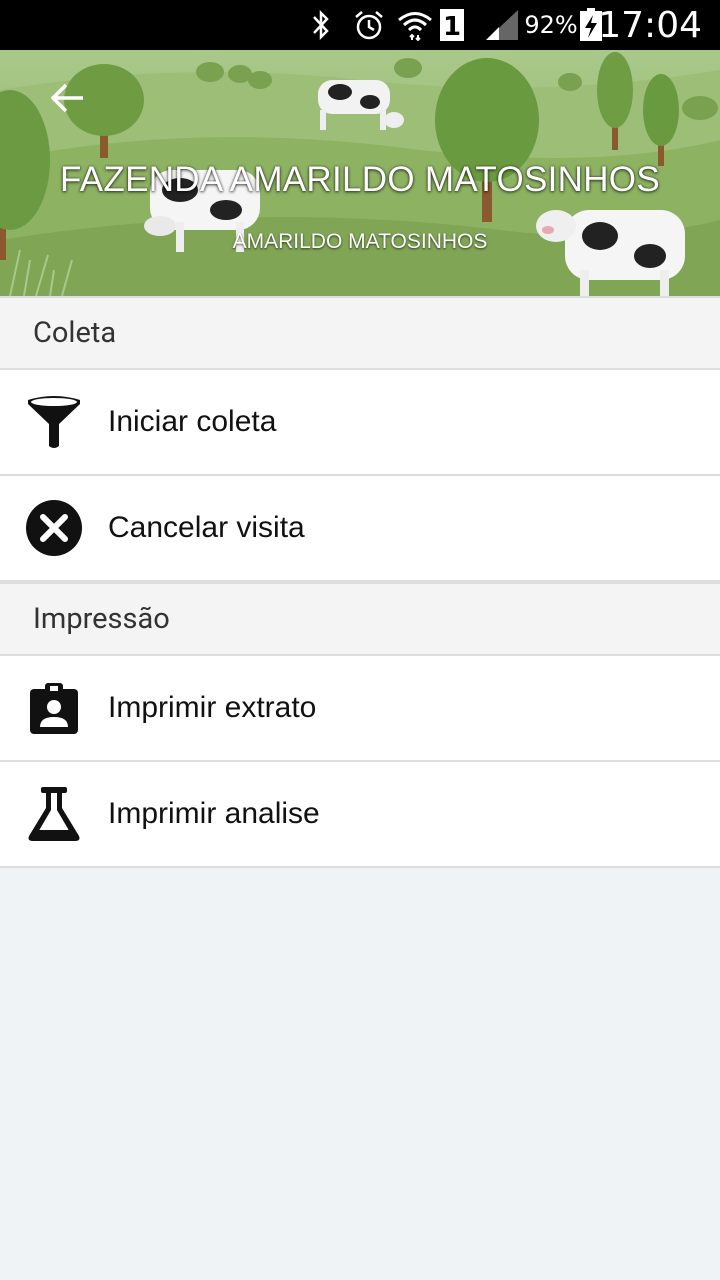 This screenshot has height=1280, width=720. What do you see at coordinates (502, 25) in the screenshot?
I see `signal-icon` at bounding box center [502, 25].